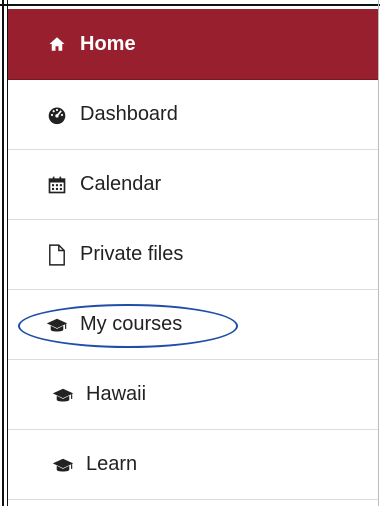  Describe the element at coordinates (108, 43) in the screenshot. I see `nav-item-label: Home` at that location.